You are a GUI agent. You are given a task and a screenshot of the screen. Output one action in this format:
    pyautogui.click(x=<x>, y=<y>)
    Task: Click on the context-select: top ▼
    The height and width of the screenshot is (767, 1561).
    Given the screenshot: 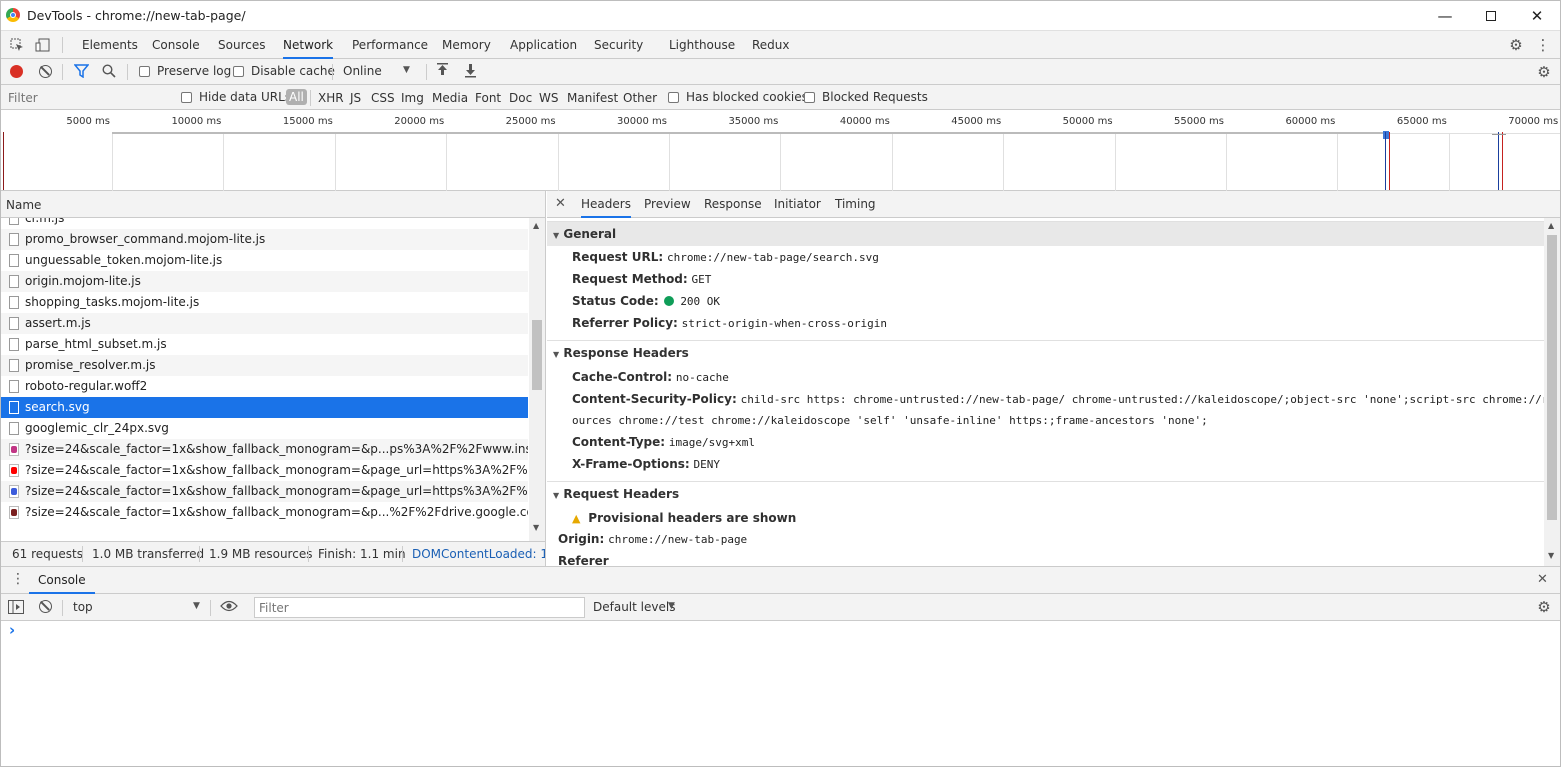 What is the action you would take?
    pyautogui.click(x=137, y=607)
    